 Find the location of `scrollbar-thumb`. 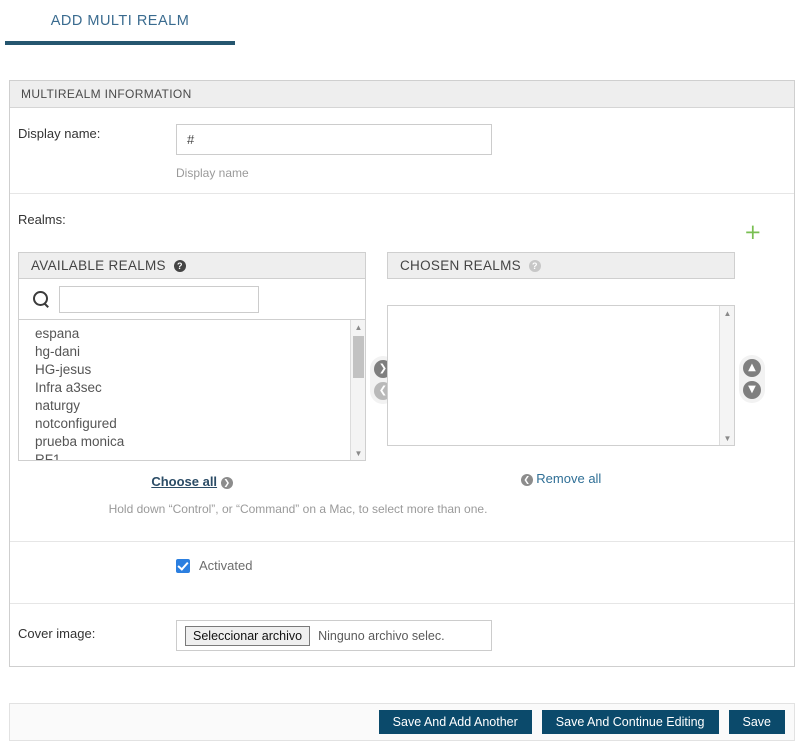

scrollbar-thumb is located at coordinates (358, 357).